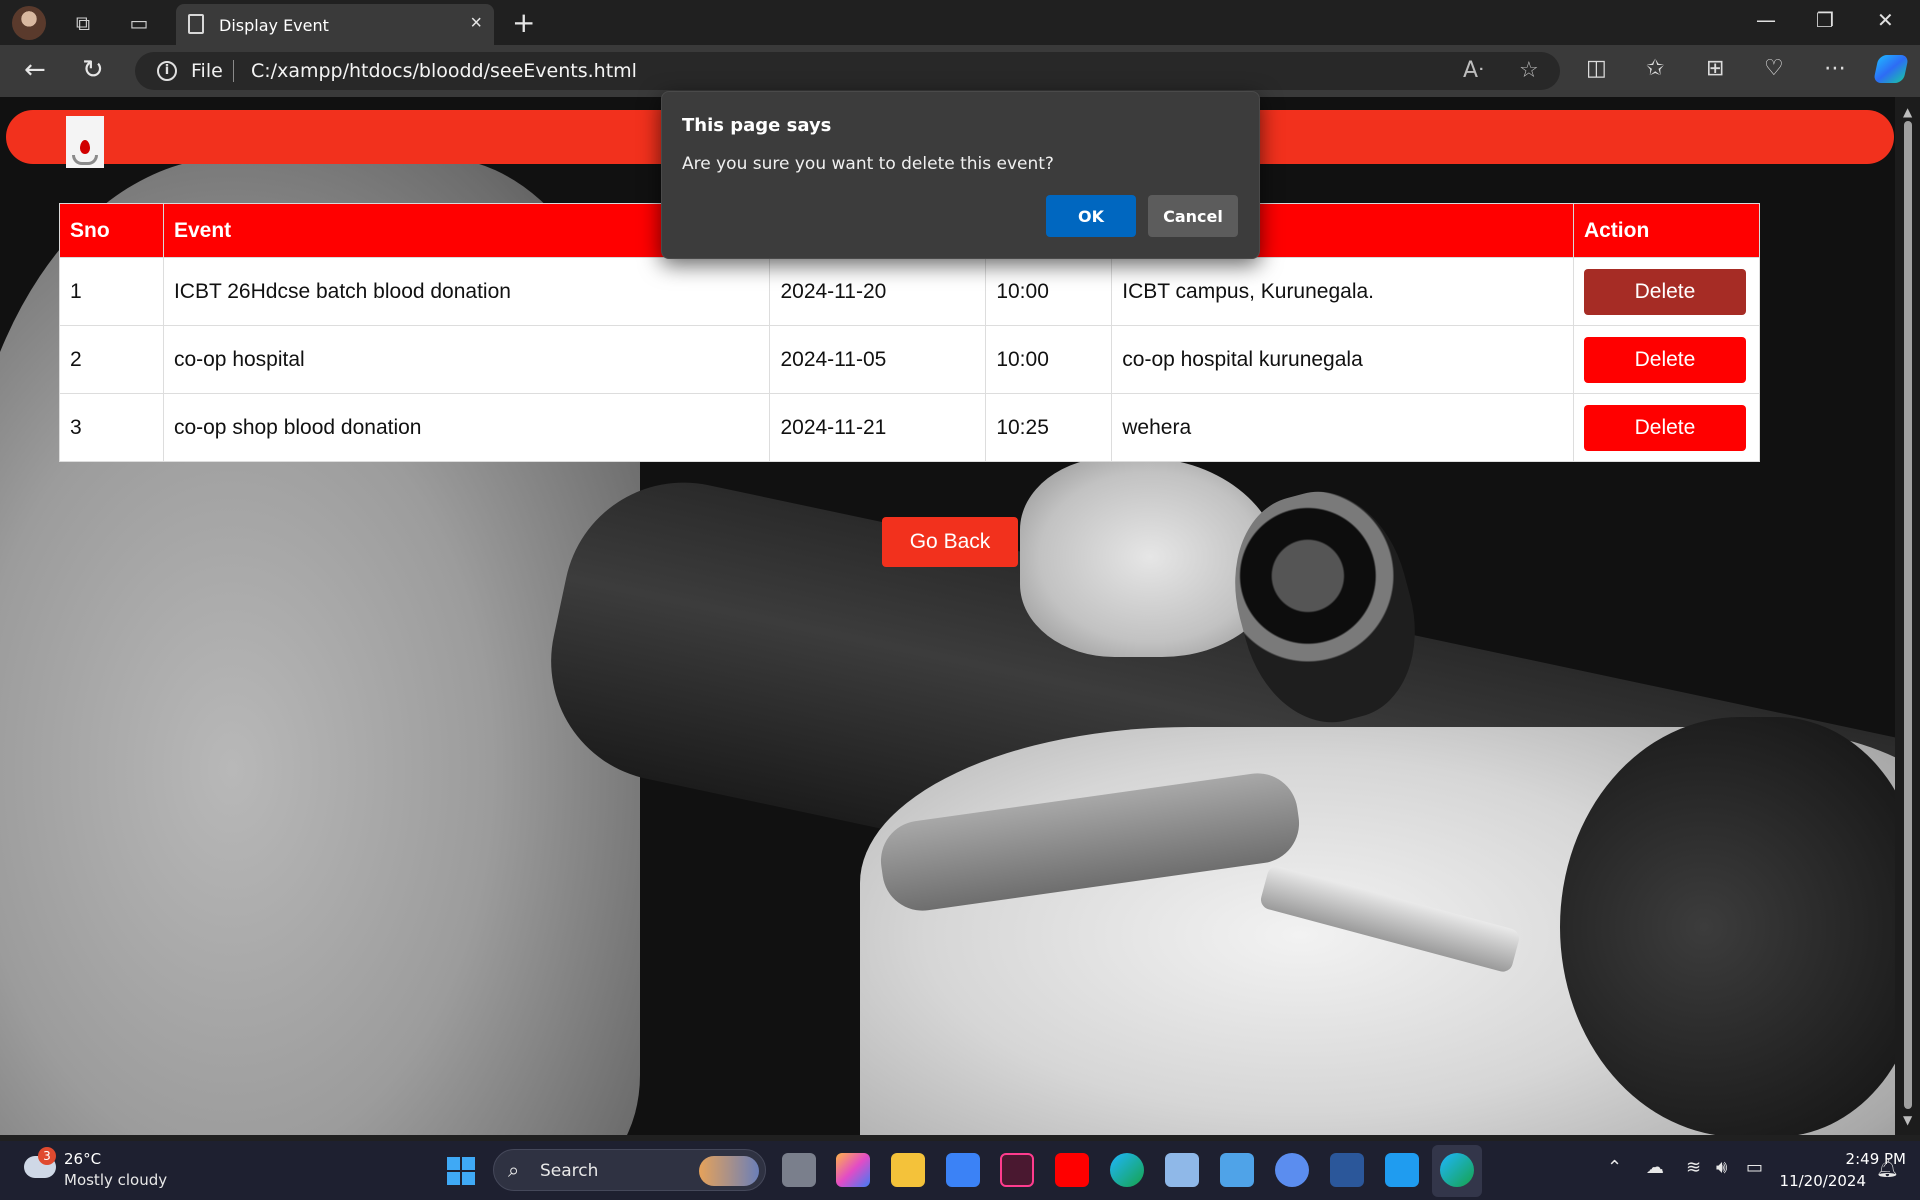 This screenshot has width=1920, height=1200. What do you see at coordinates (523, 22) in the screenshot?
I see `new-tab-button: +` at bounding box center [523, 22].